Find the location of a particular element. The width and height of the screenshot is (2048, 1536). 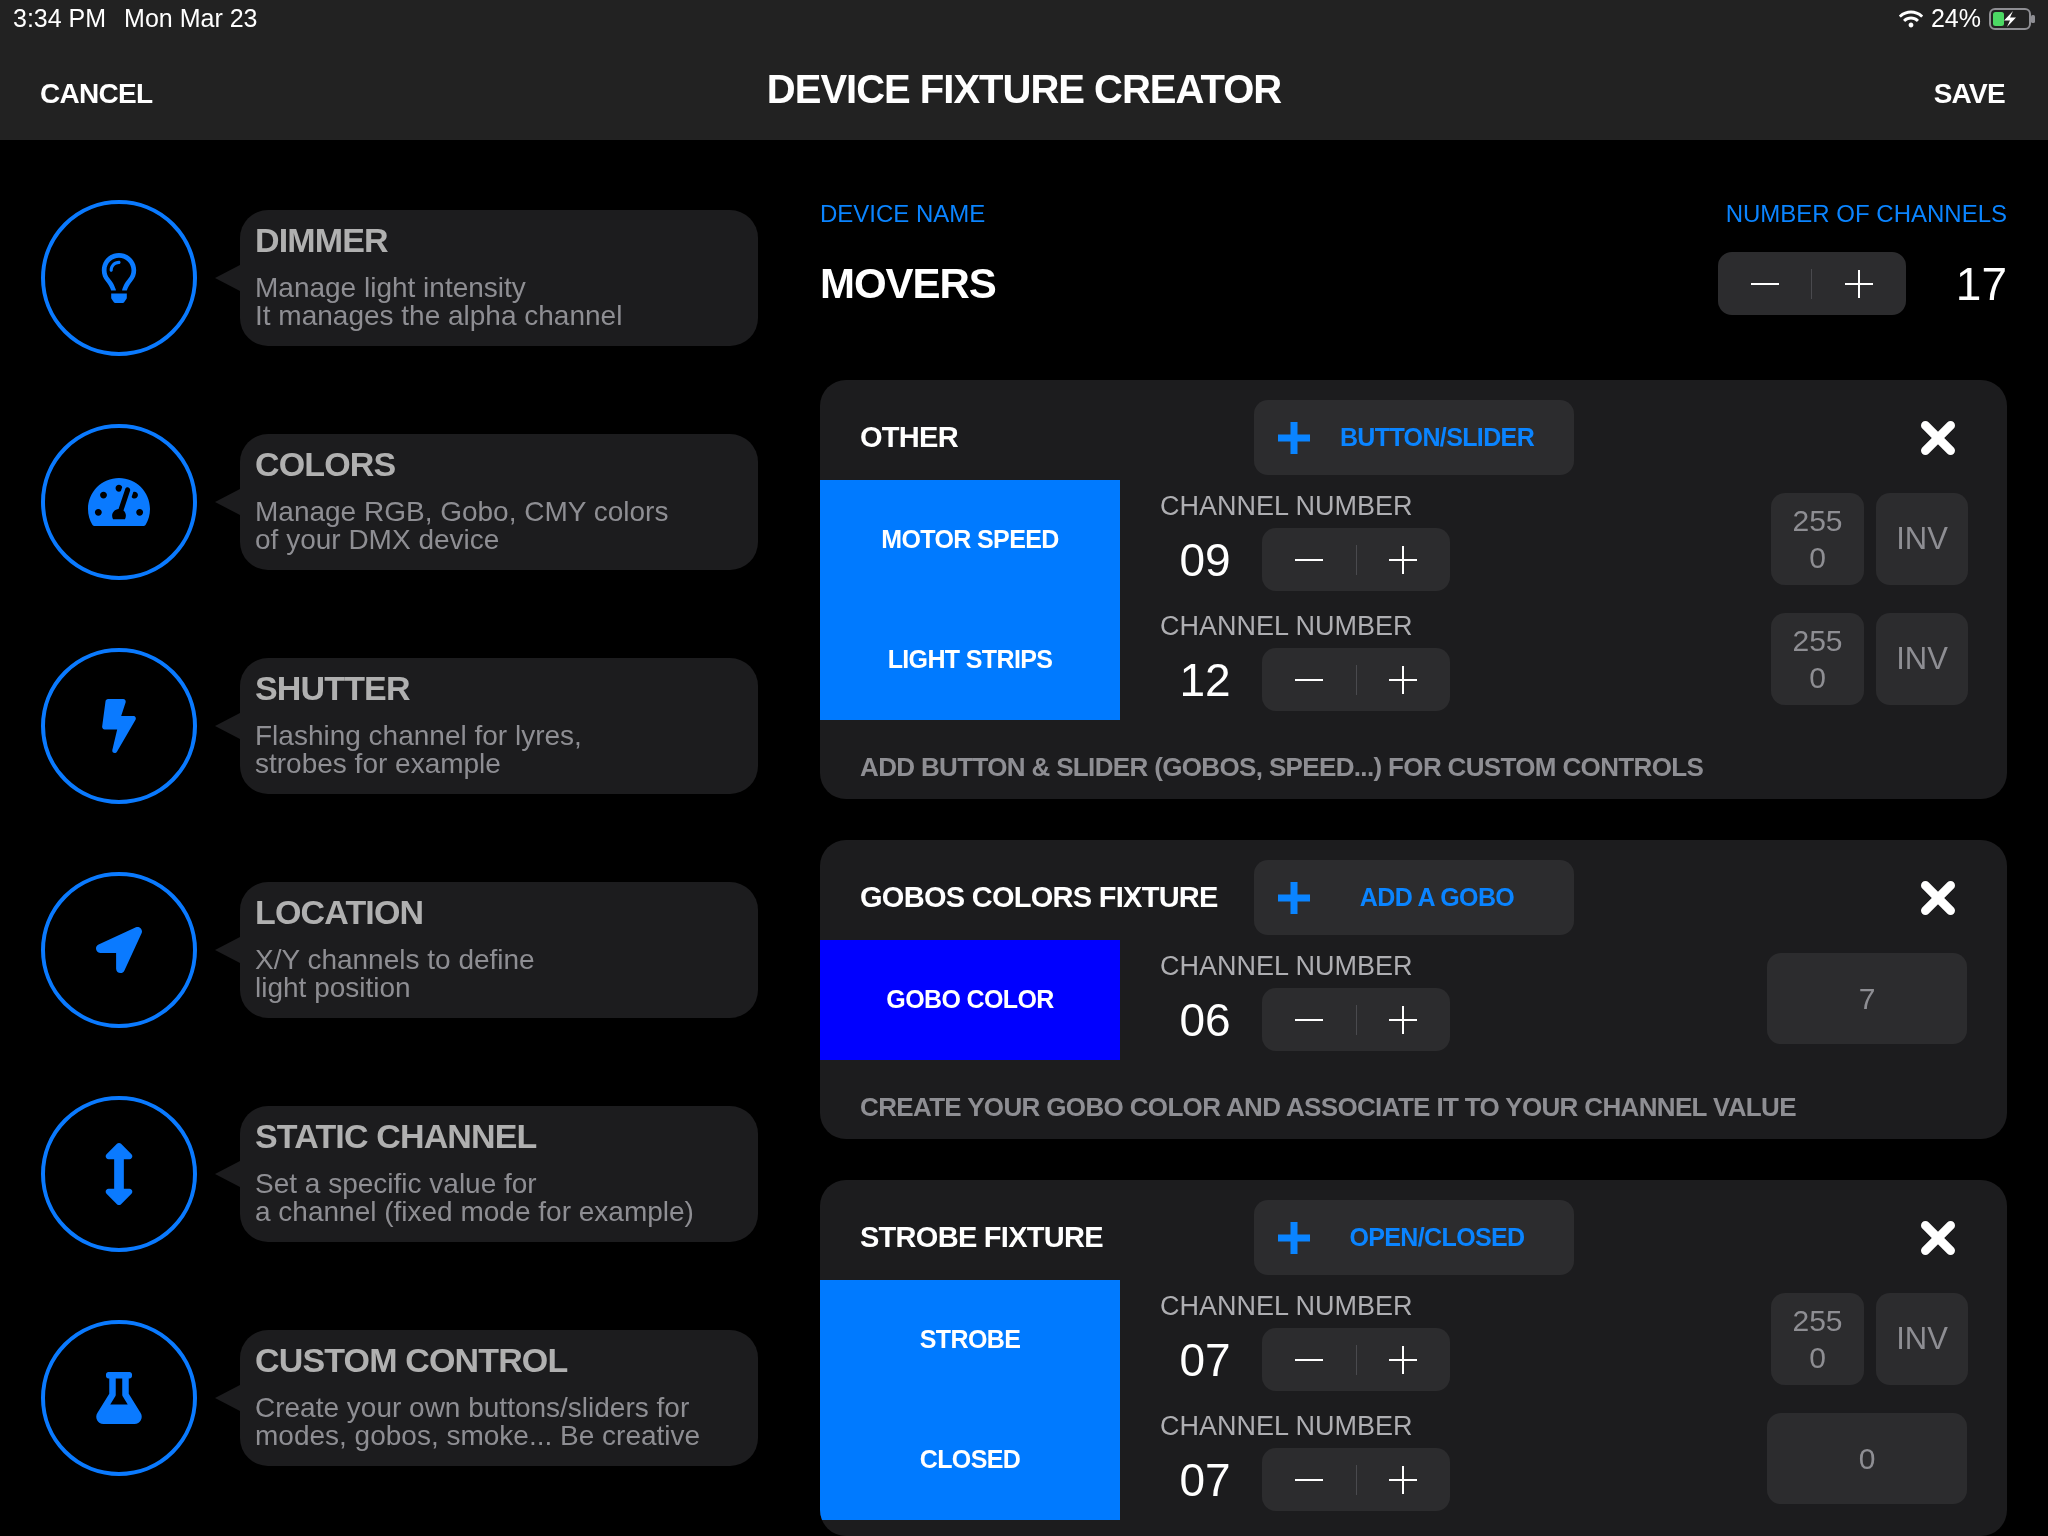

feature-description: Manage light intensity It manages the alpha channel is located at coordinates (439, 302).